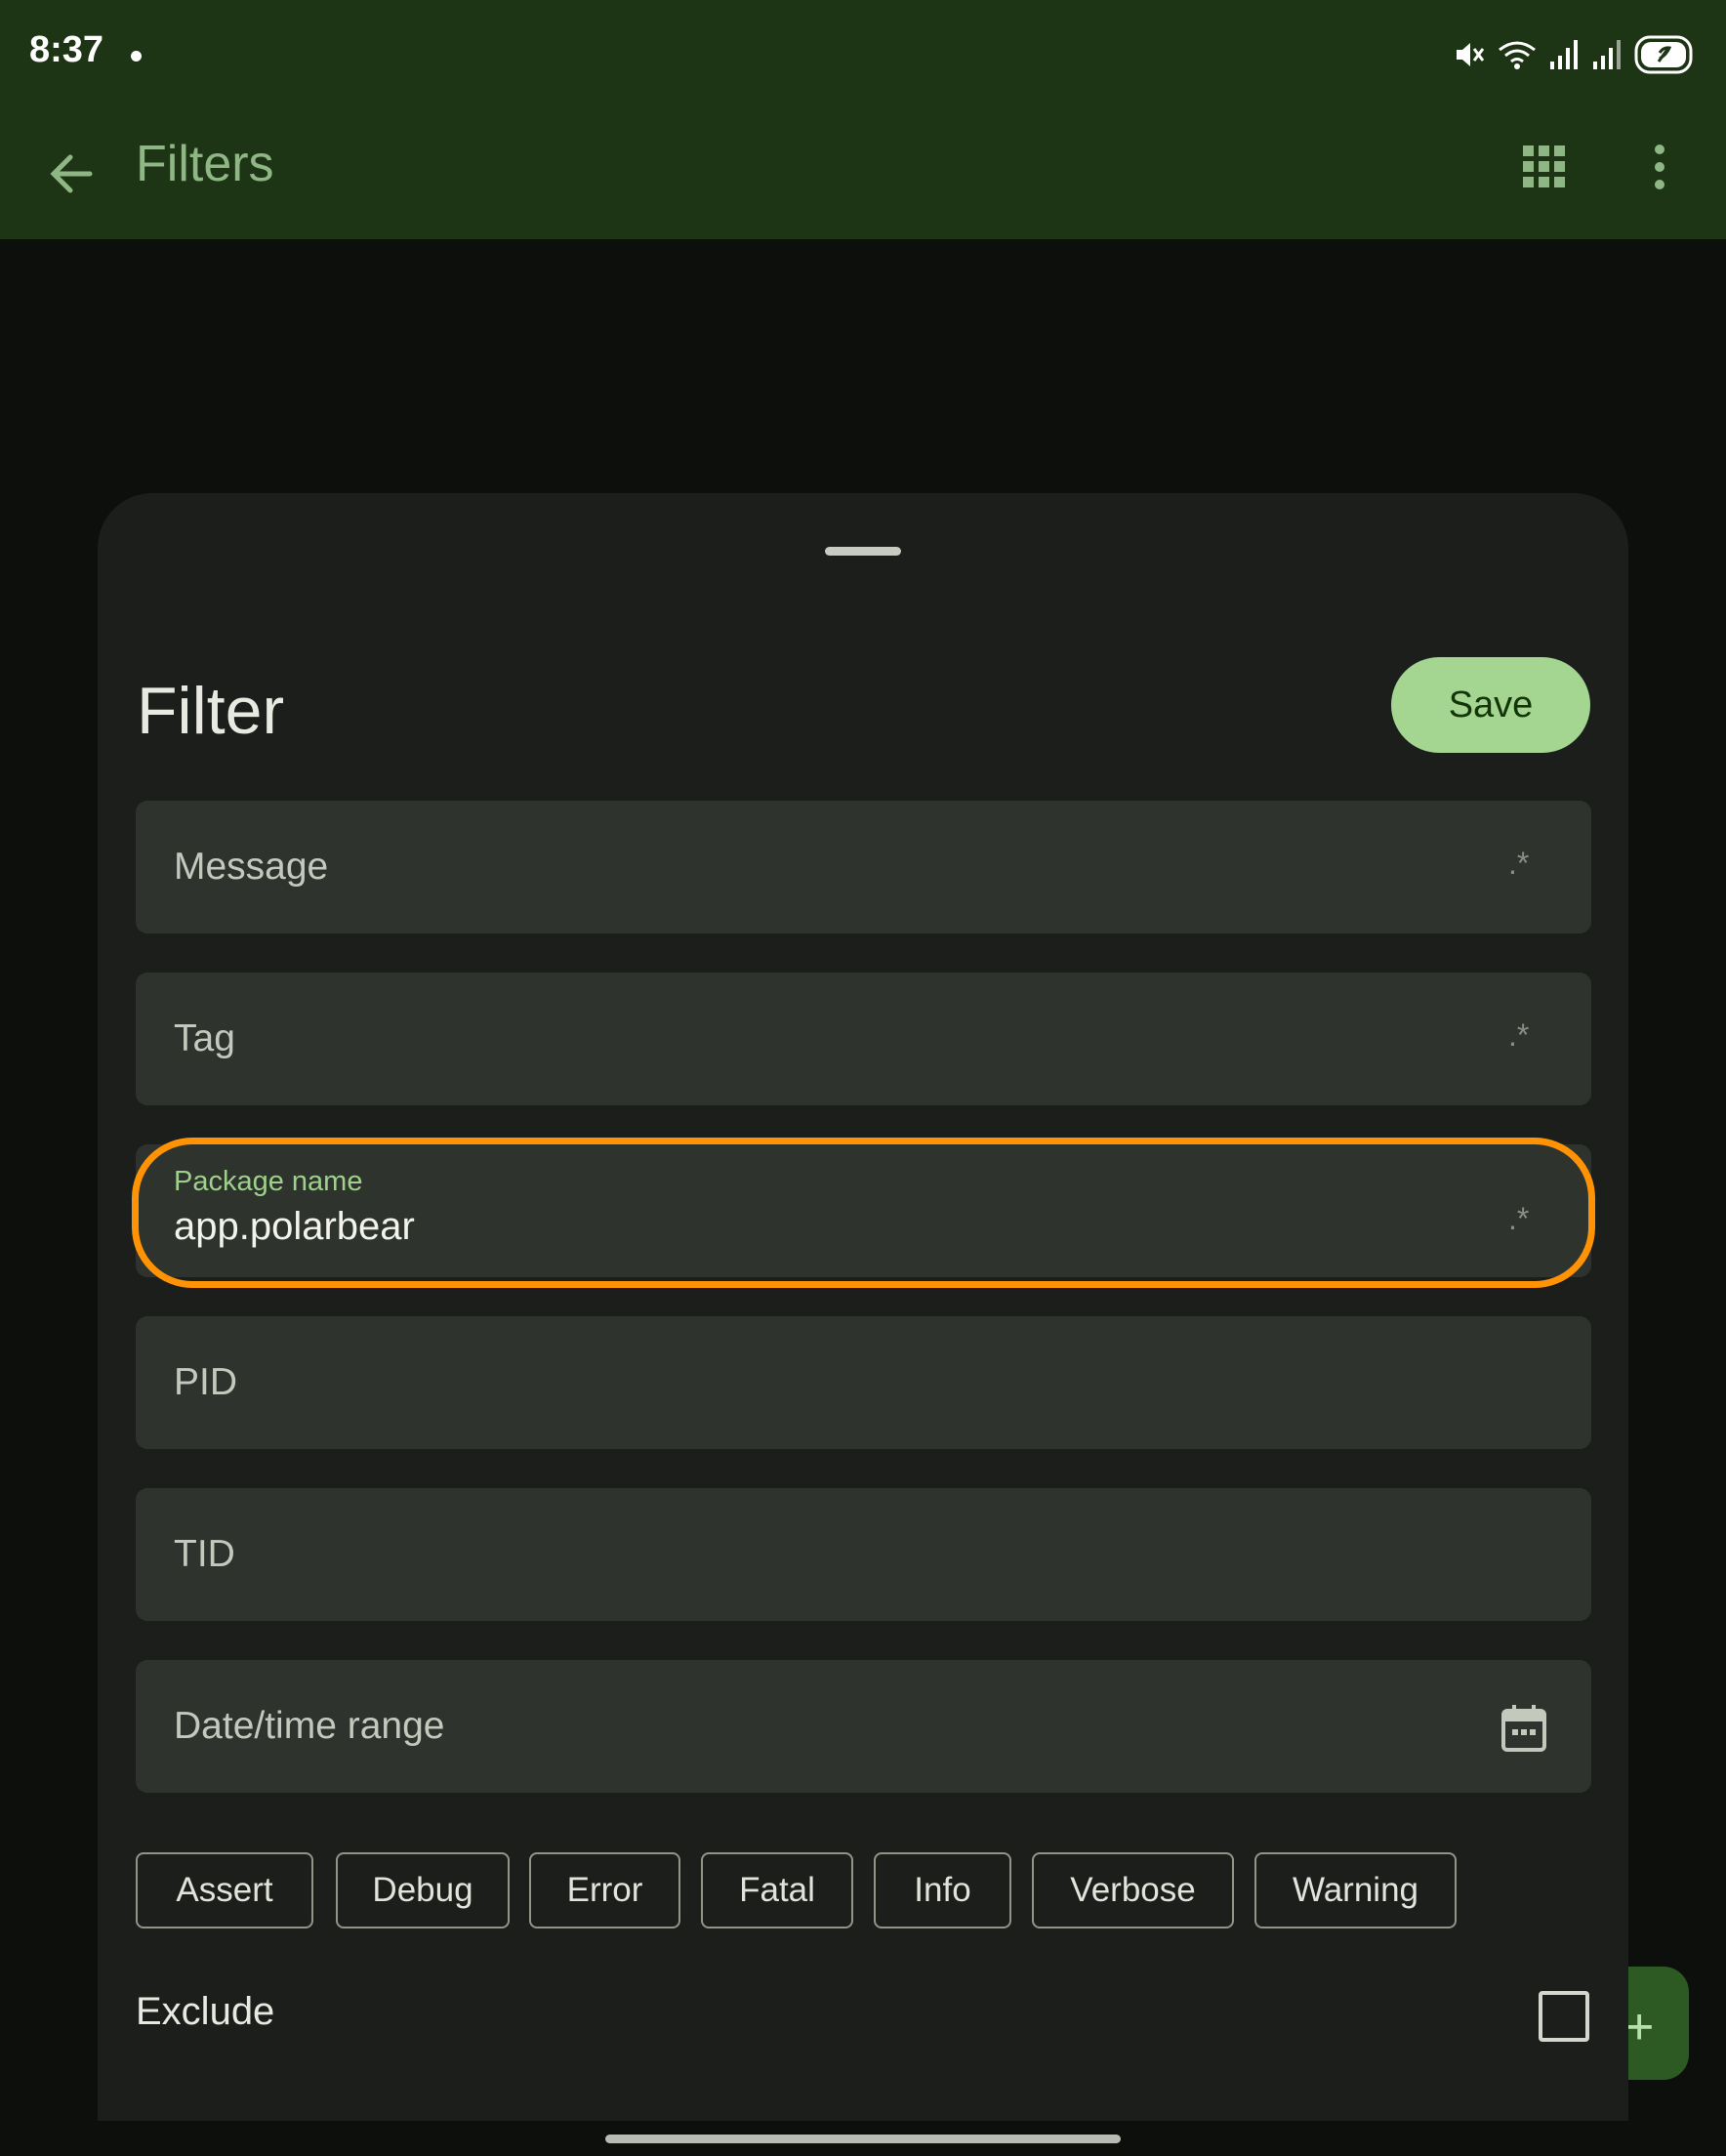 The width and height of the screenshot is (1726, 2156). What do you see at coordinates (1639, 2027) in the screenshot?
I see `plus-icon: +` at bounding box center [1639, 2027].